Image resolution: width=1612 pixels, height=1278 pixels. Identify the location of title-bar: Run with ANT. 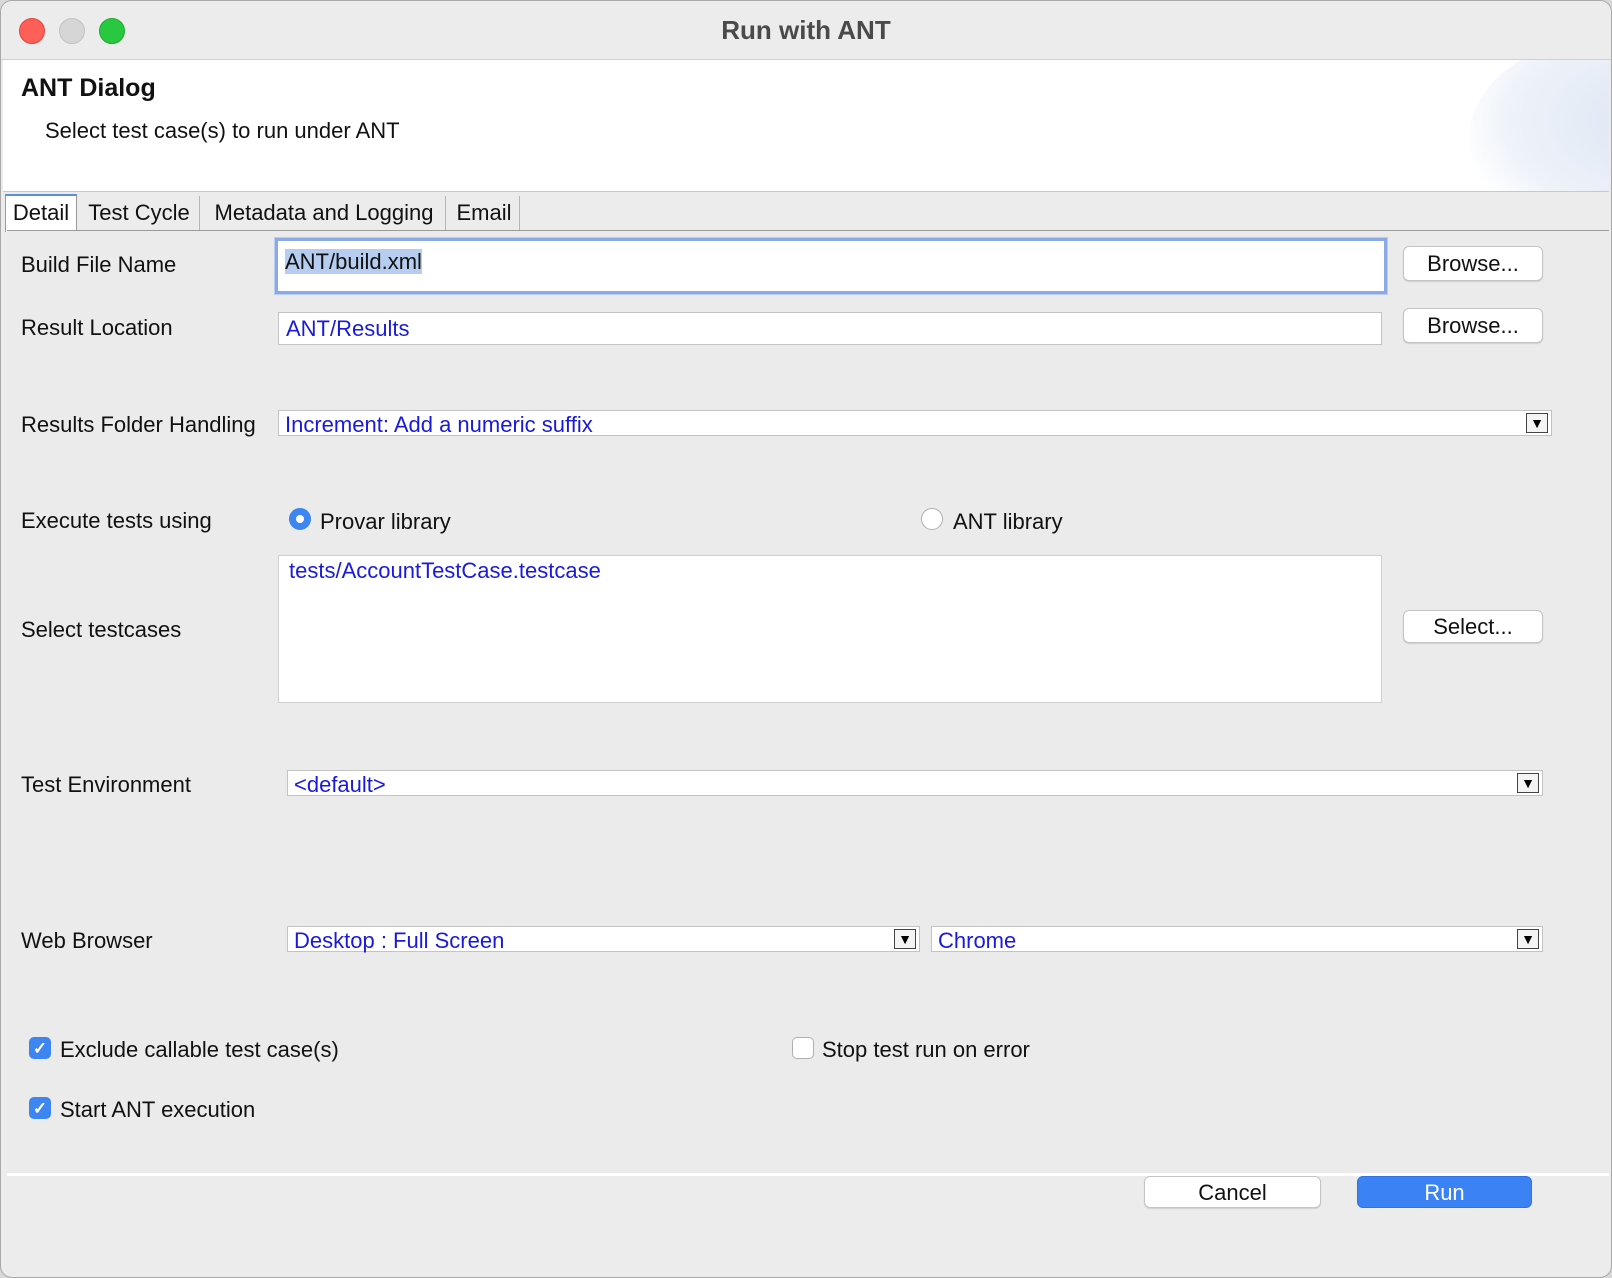
(806, 30).